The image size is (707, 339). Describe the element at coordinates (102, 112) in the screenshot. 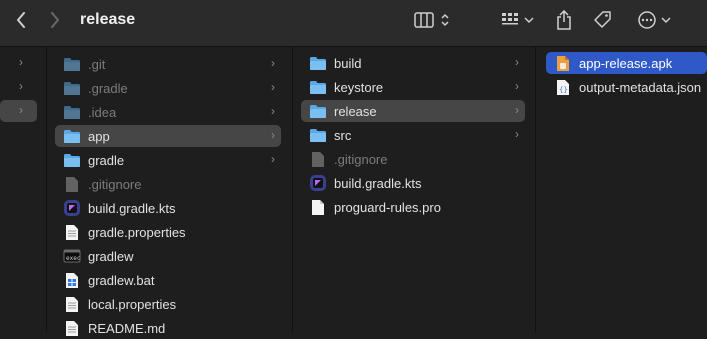

I see `list-item-label: .idea` at that location.